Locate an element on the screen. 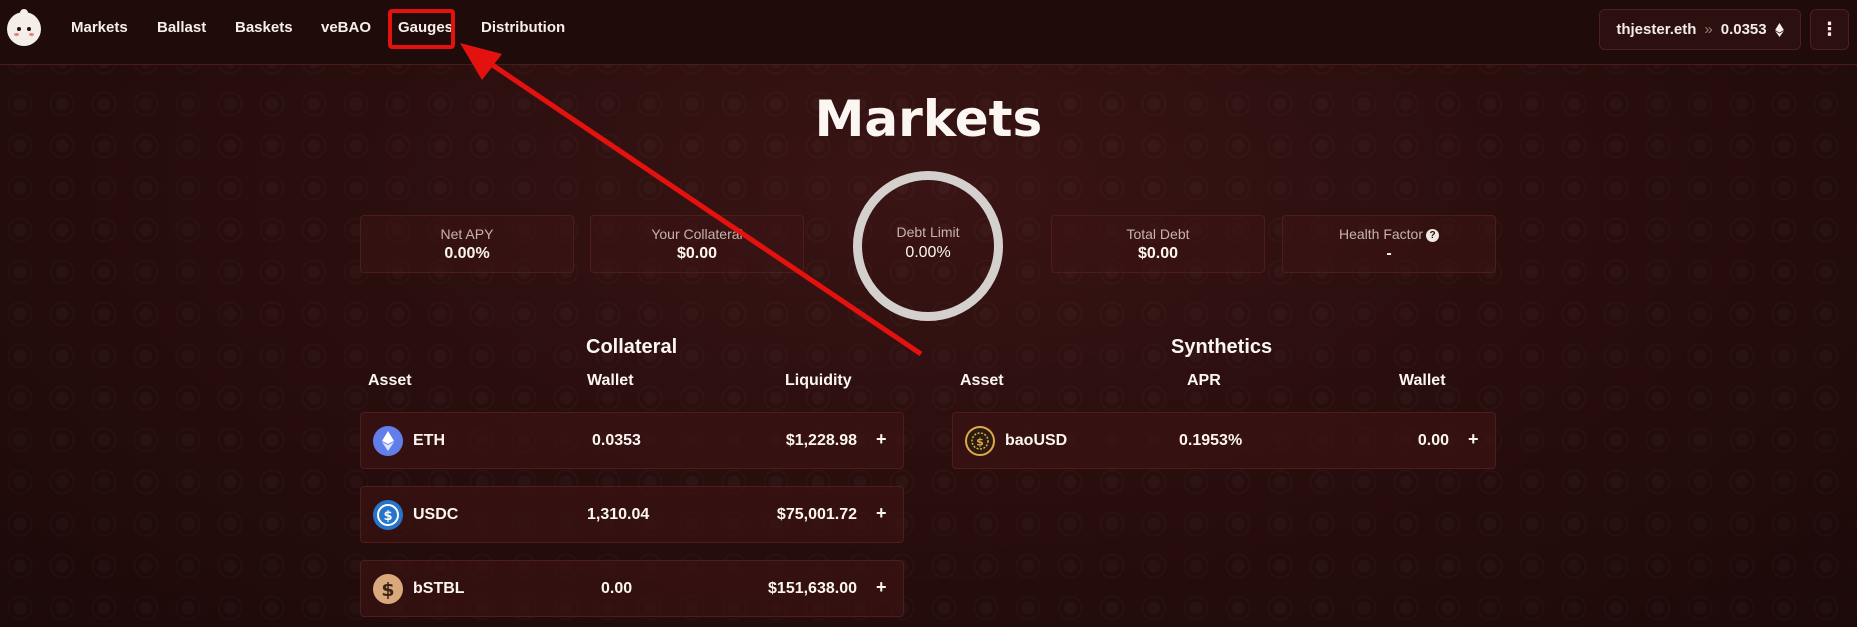 This screenshot has height=627, width=1857. liquidity-value: $151,638.00 is located at coordinates (812, 588).